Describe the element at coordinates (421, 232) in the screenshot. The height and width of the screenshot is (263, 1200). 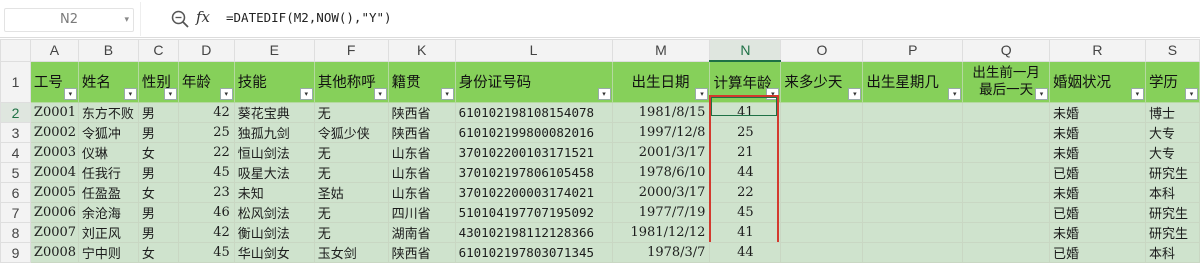
I see `cell-origin: 湖南省` at that location.